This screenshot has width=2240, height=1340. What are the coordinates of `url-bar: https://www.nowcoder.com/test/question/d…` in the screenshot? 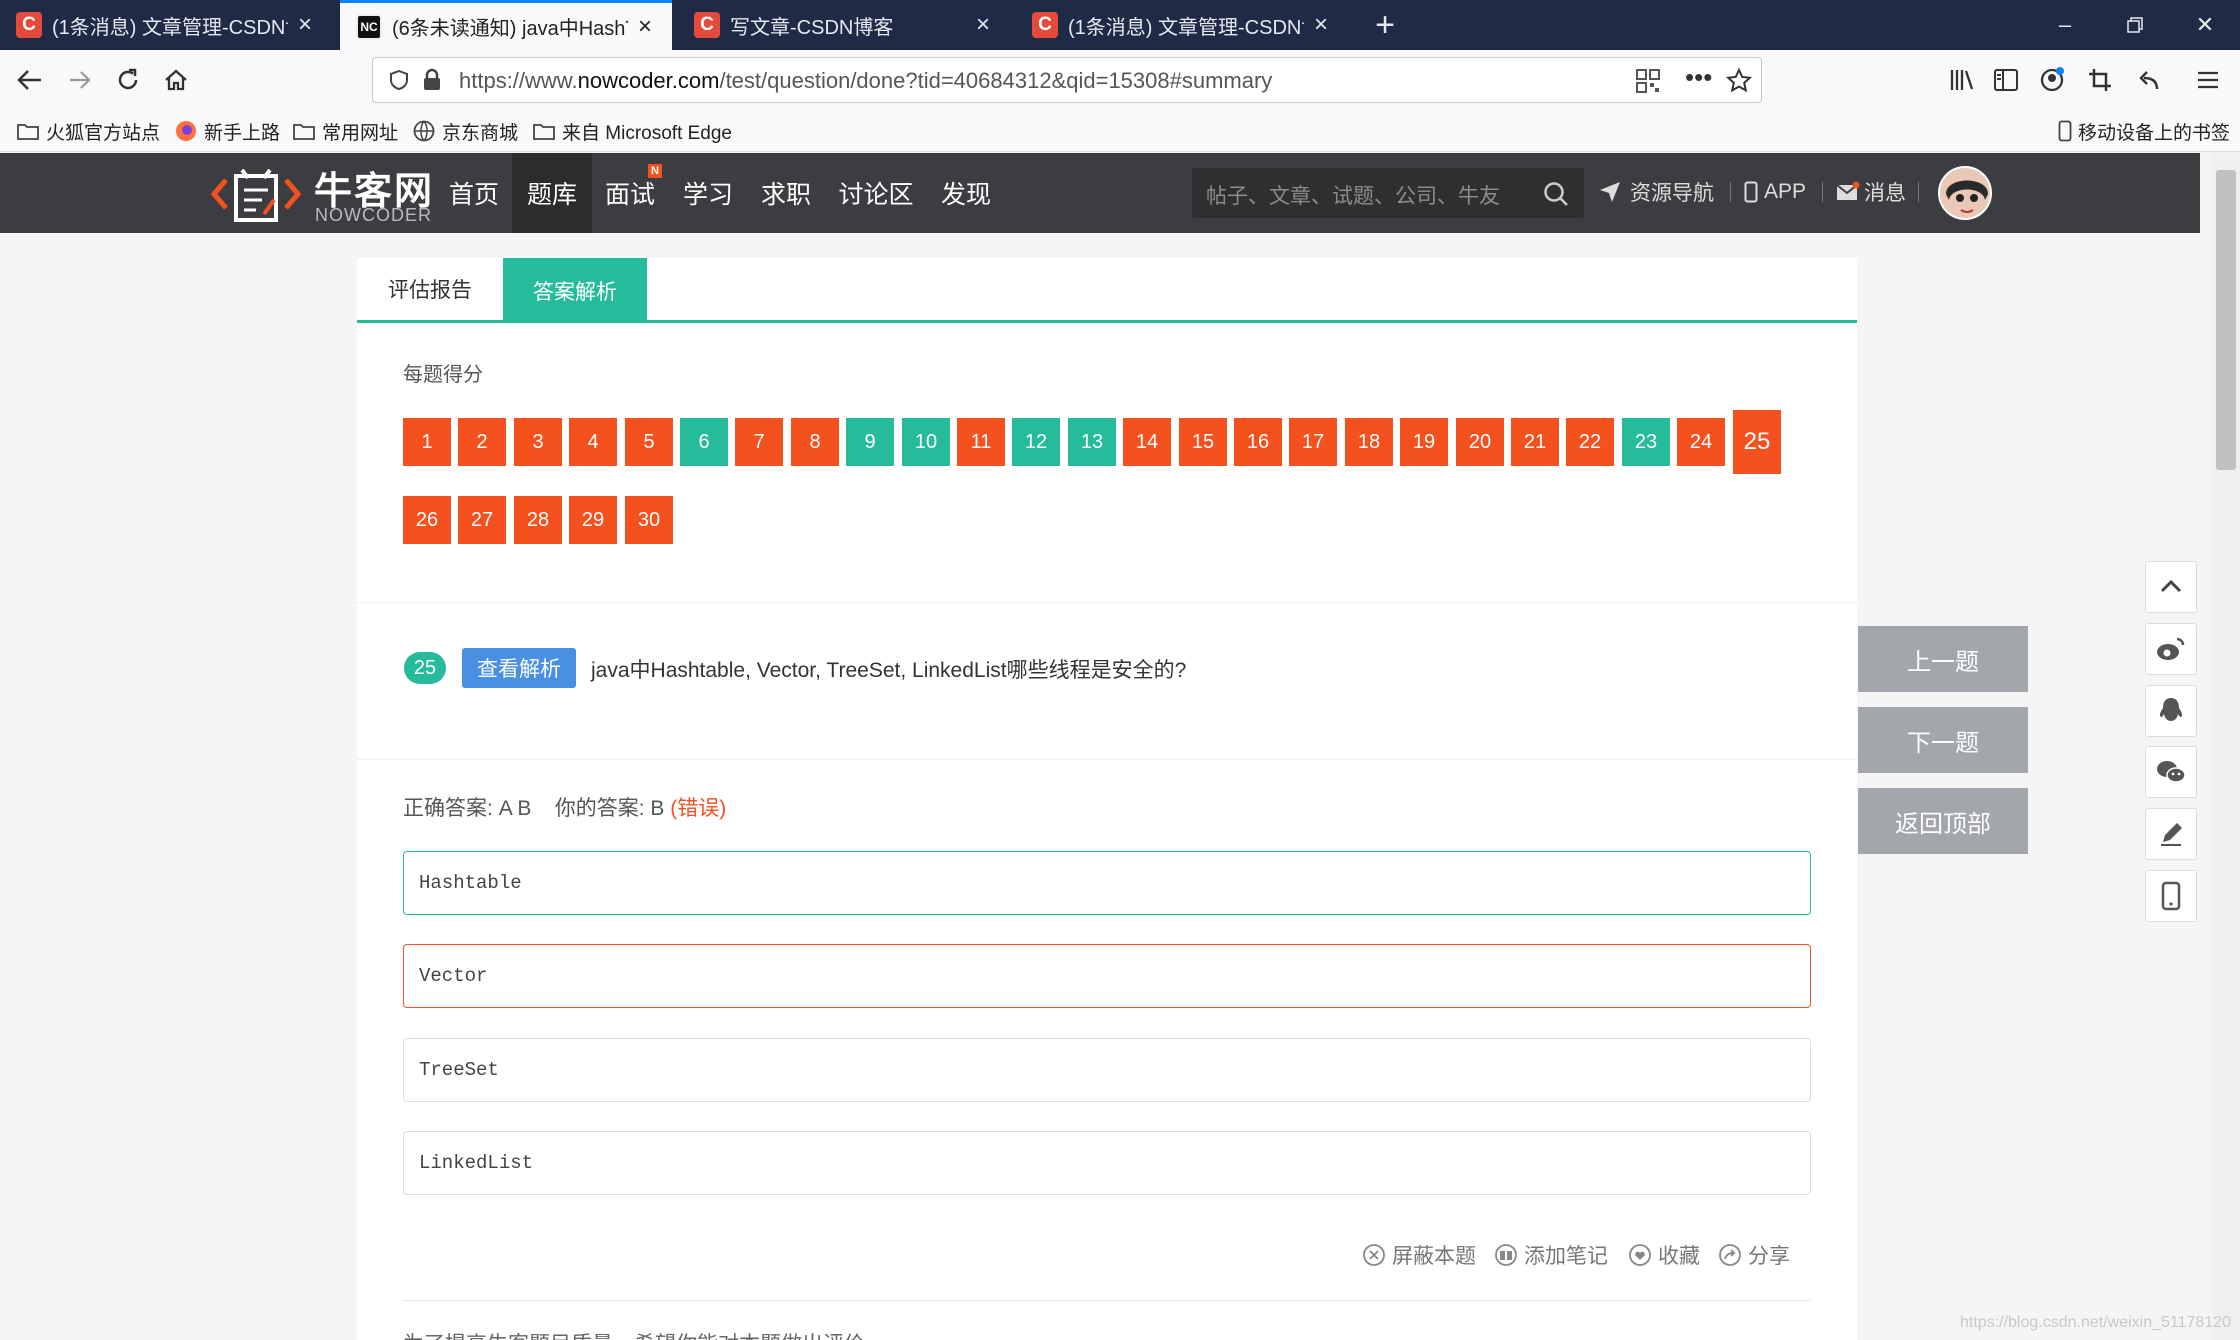 It's located at (1067, 80).